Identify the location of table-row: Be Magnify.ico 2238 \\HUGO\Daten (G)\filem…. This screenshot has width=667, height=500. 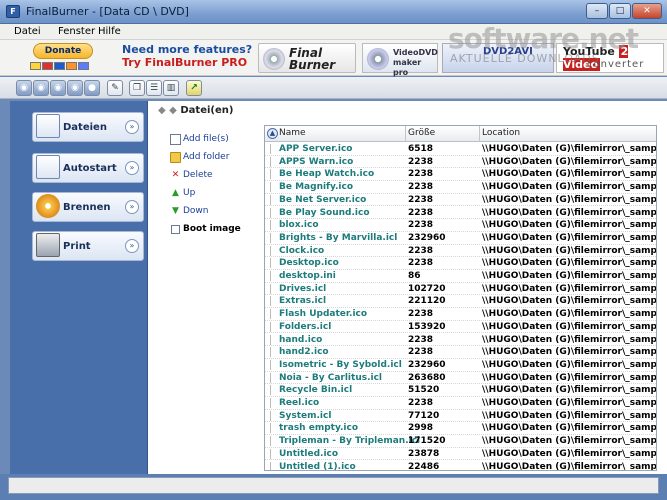
(460, 187).